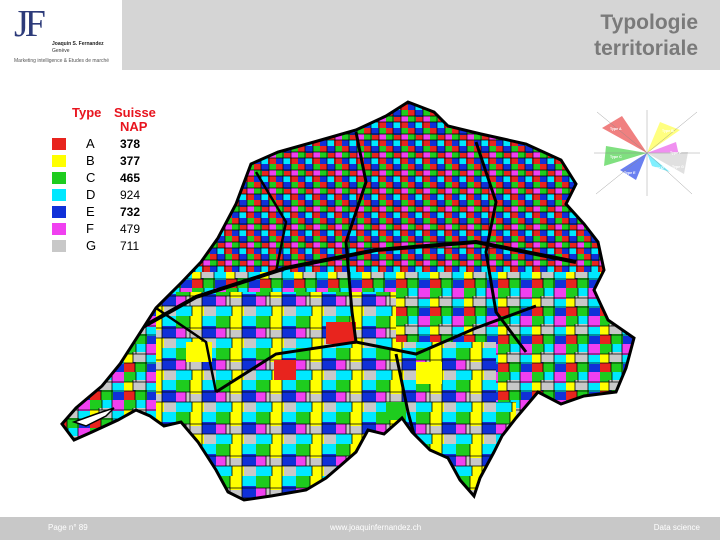 The height and width of the screenshot is (540, 720). Describe the element at coordinates (649, 22) in the screenshot. I see `title-line-1: Typologie` at that location.